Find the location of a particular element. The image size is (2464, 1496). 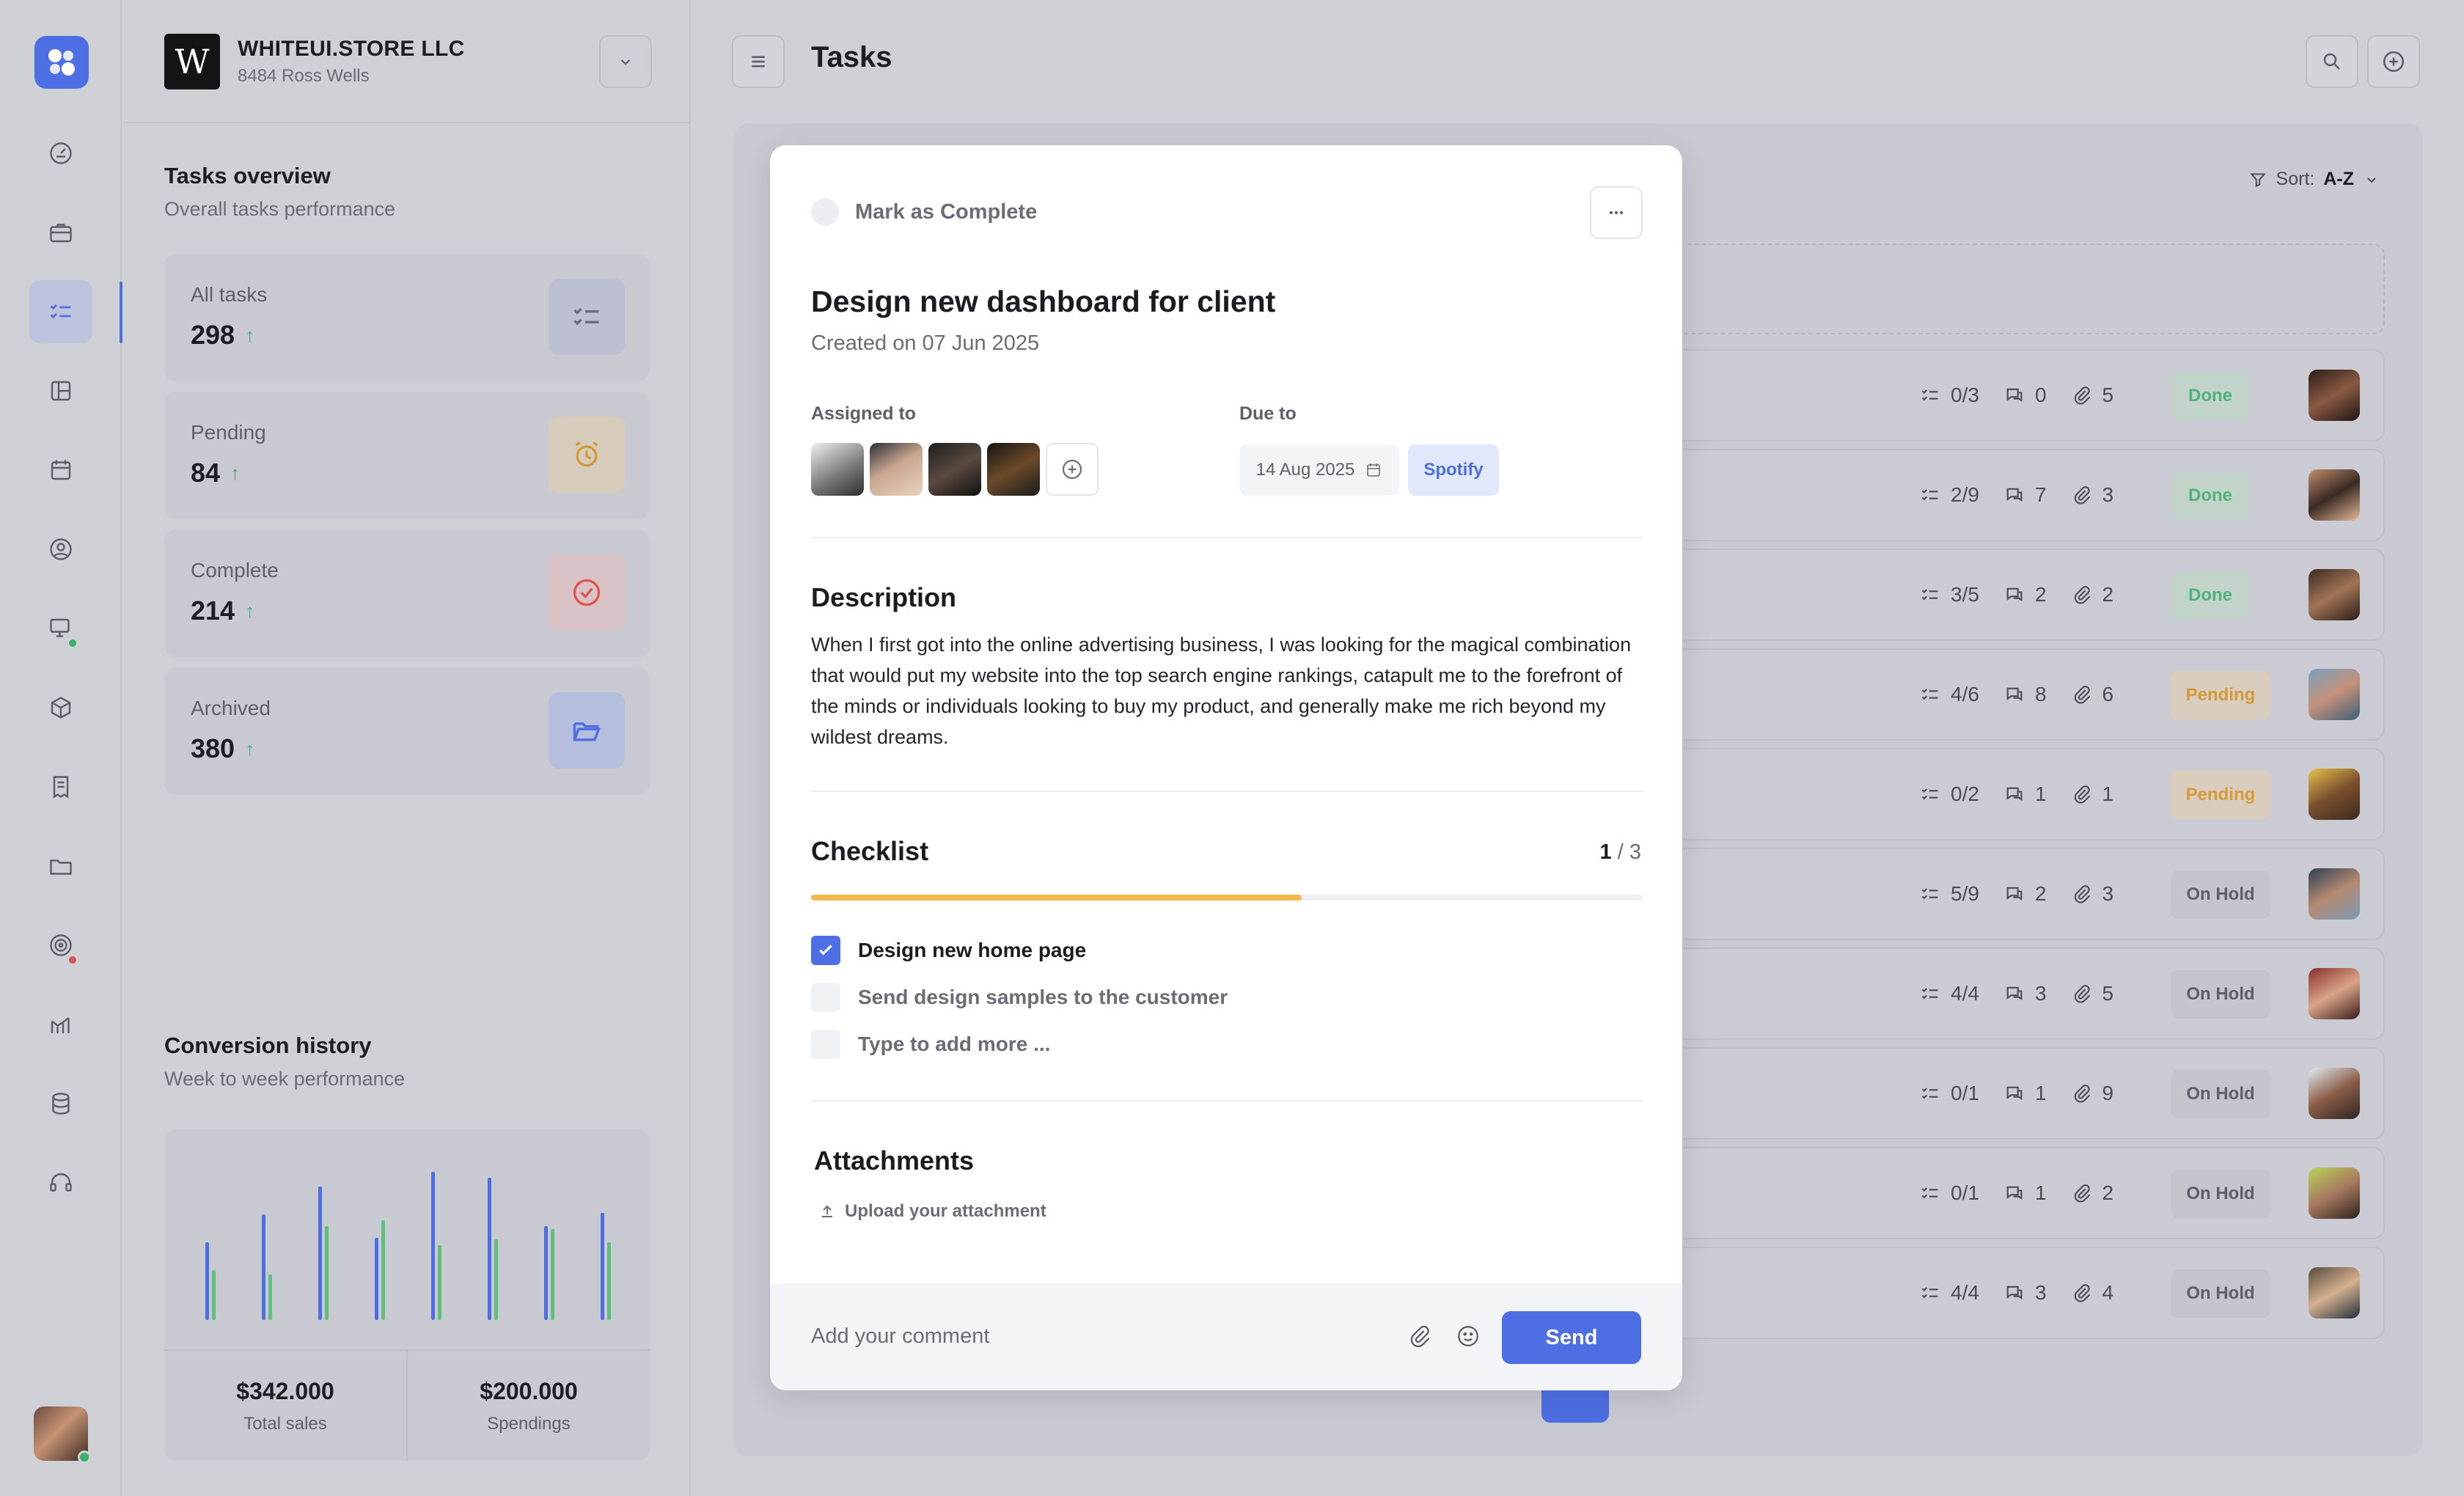

gauge-icon is located at coordinates (61, 153).